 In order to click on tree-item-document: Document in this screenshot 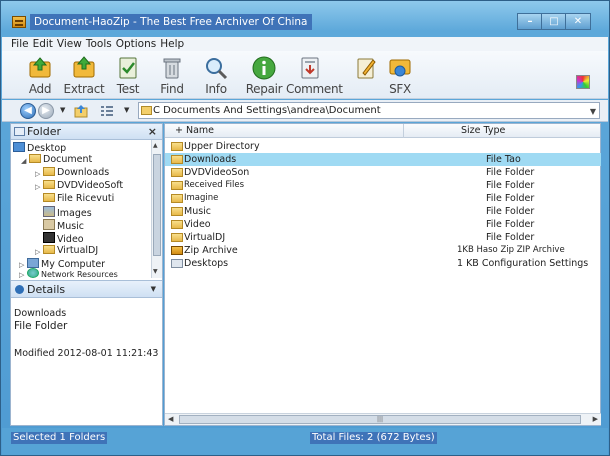, I will do `click(60, 160)`.